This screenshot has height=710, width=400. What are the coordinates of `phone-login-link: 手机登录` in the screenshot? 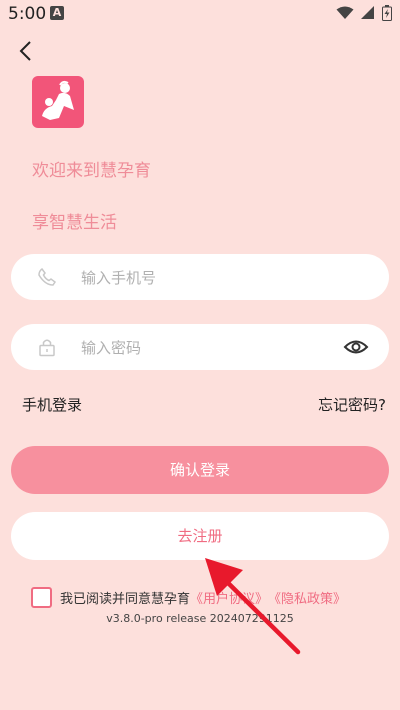 It's located at (52, 404).